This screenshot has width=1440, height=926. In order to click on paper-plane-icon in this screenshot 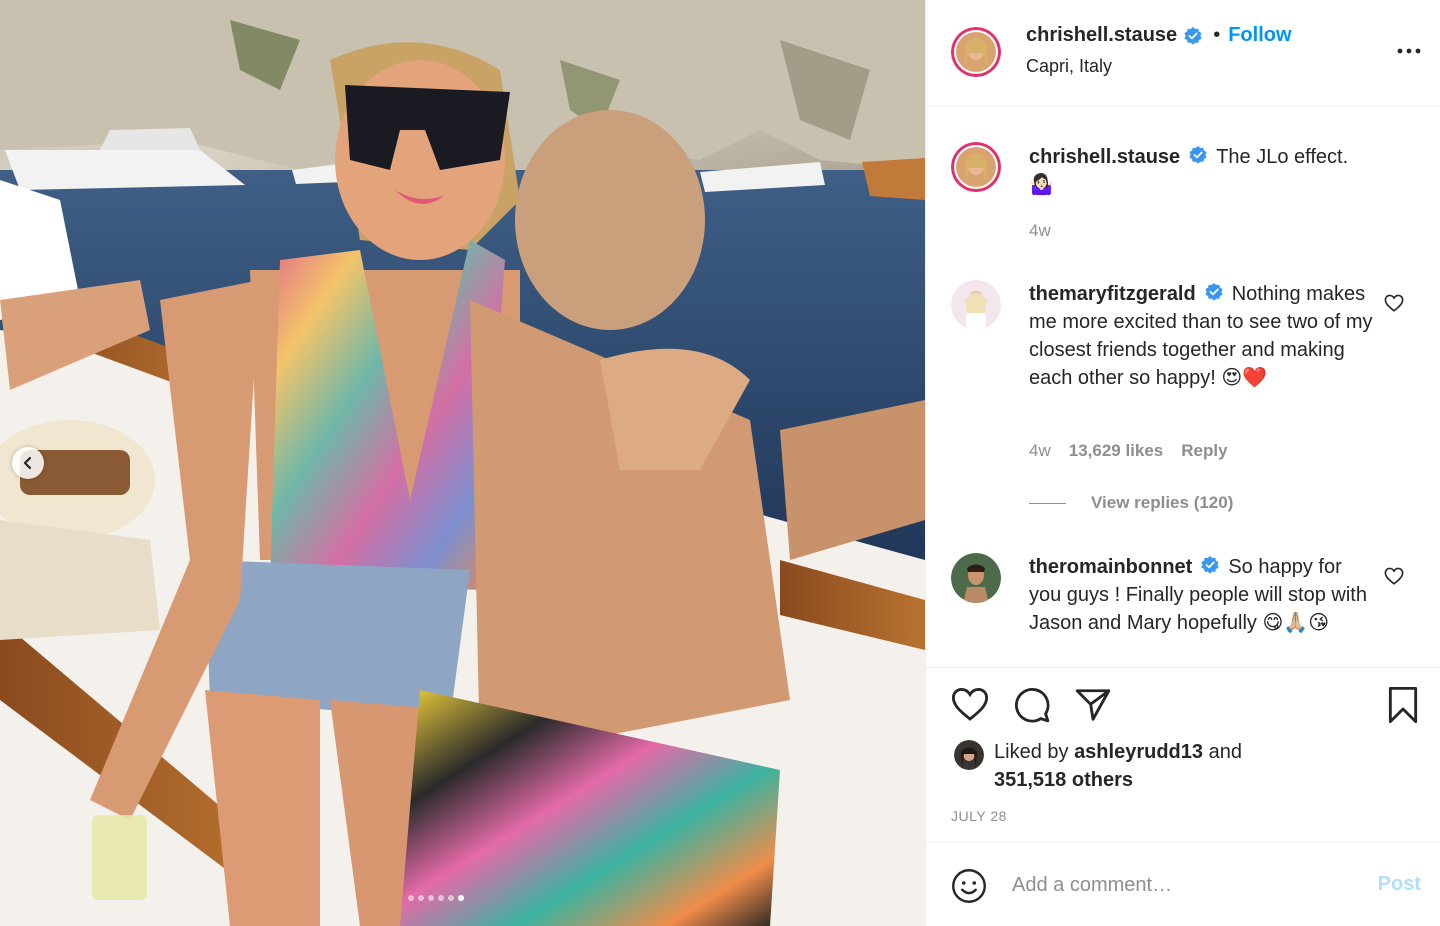, I will do `click(1093, 705)`.